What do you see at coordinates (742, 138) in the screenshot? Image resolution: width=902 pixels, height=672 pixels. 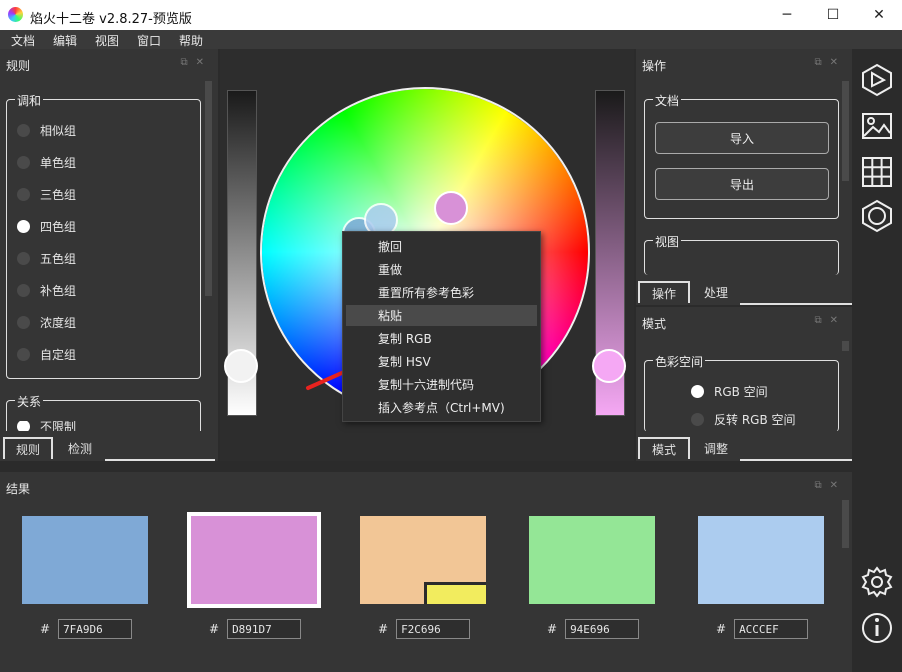 I see `import-button: 导入` at bounding box center [742, 138].